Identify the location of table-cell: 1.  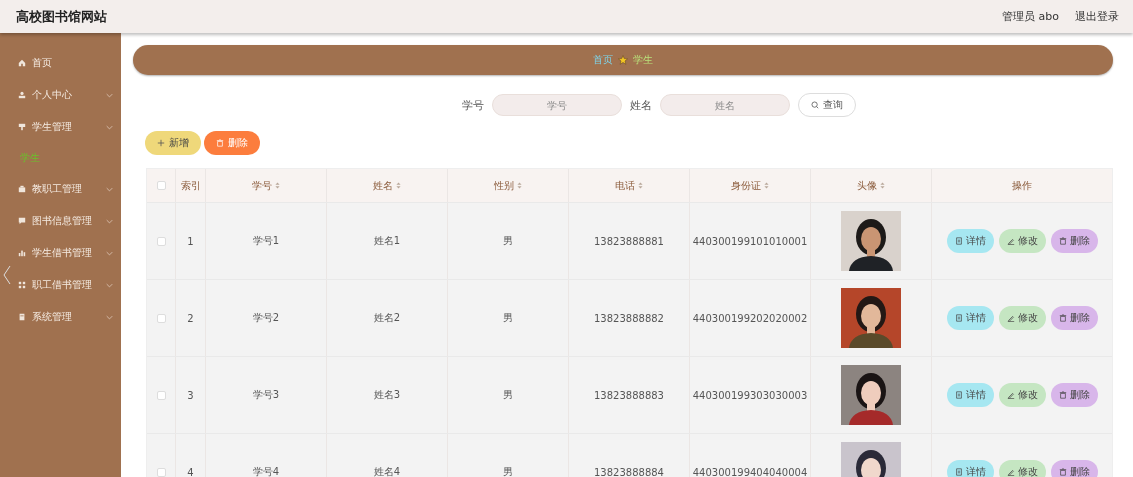
(190, 241).